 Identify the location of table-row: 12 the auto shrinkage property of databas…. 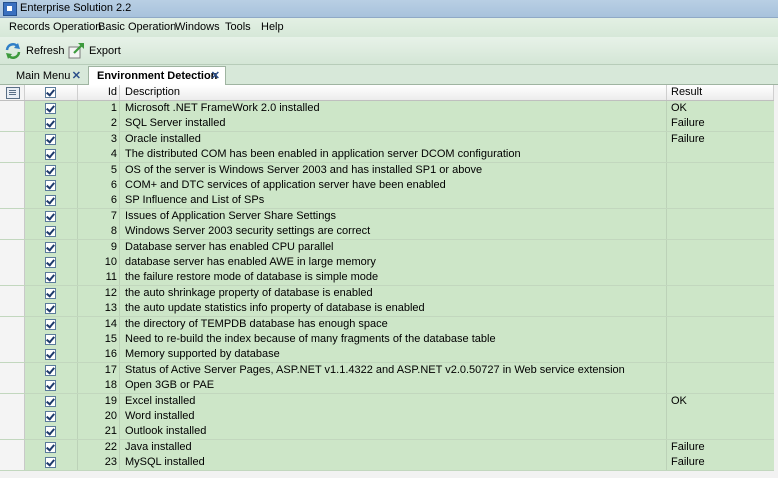
(387, 293).